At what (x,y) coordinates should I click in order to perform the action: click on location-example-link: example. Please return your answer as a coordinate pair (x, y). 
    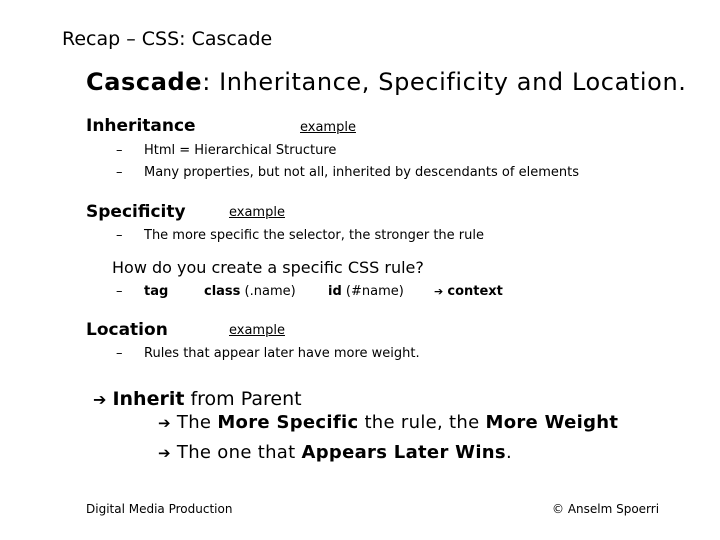
    Looking at the image, I should click on (257, 330).